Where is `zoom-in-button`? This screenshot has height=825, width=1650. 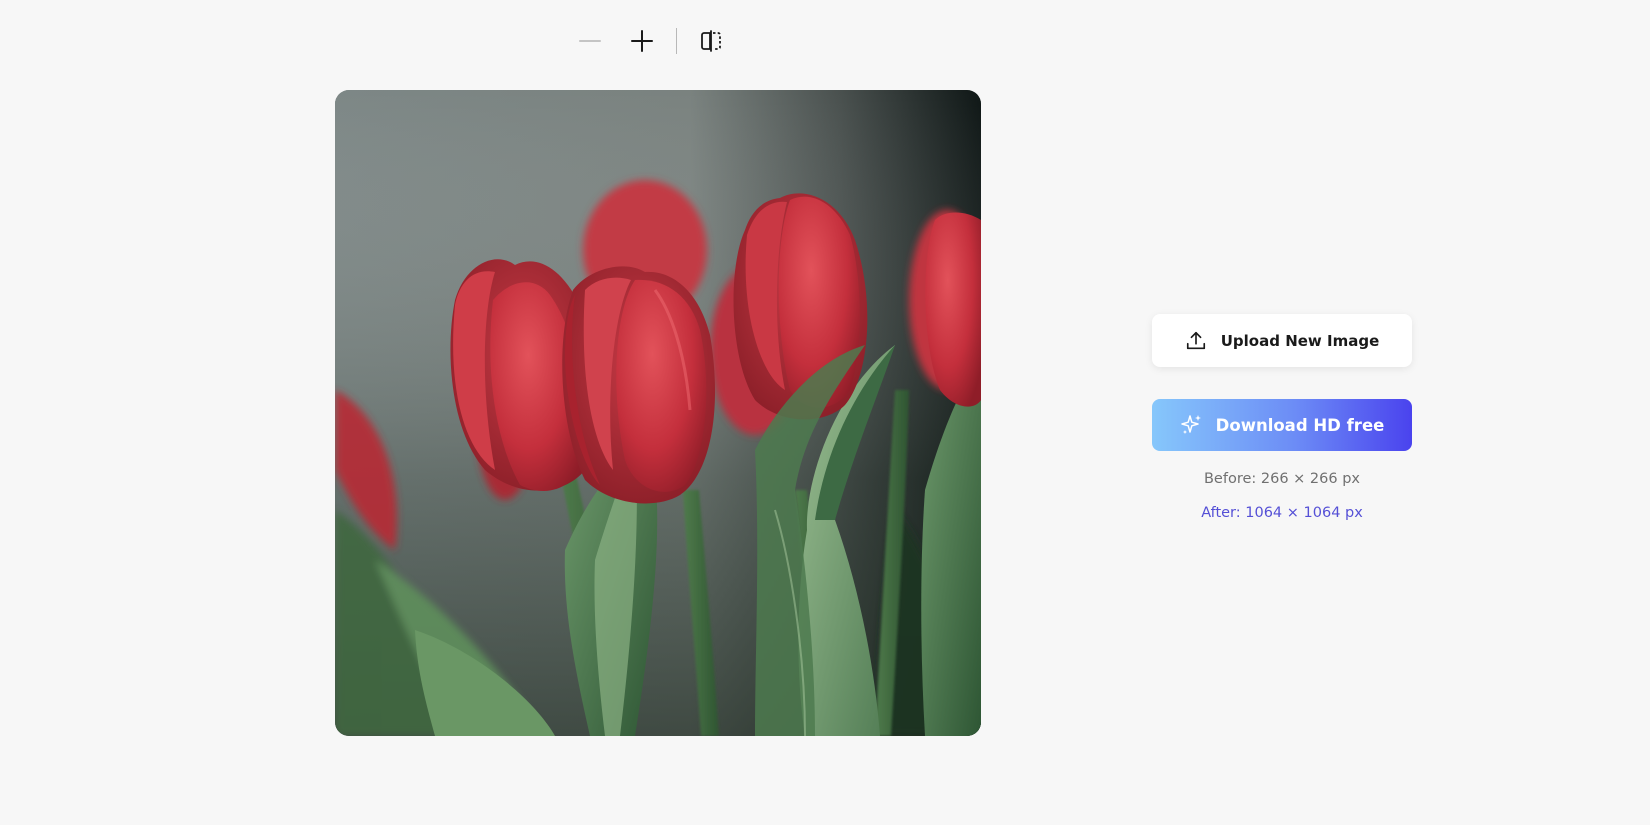 zoom-in-button is located at coordinates (642, 41).